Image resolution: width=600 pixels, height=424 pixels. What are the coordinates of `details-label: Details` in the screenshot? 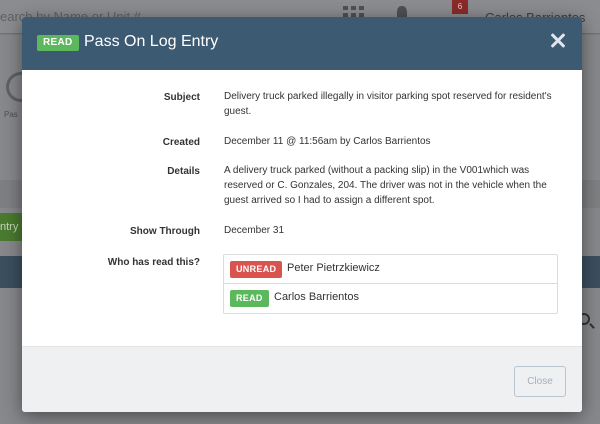 It's located at (183, 171).